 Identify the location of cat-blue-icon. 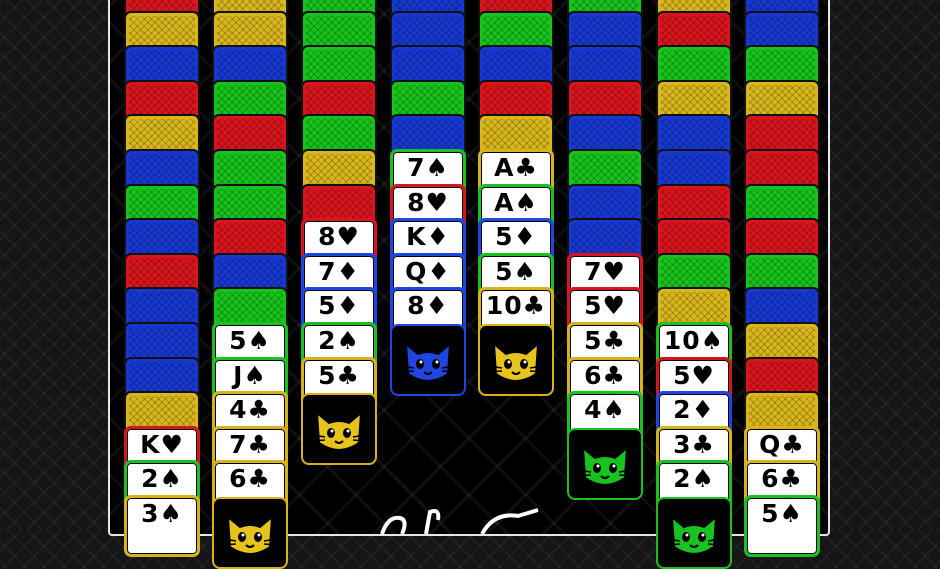
(428, 360).